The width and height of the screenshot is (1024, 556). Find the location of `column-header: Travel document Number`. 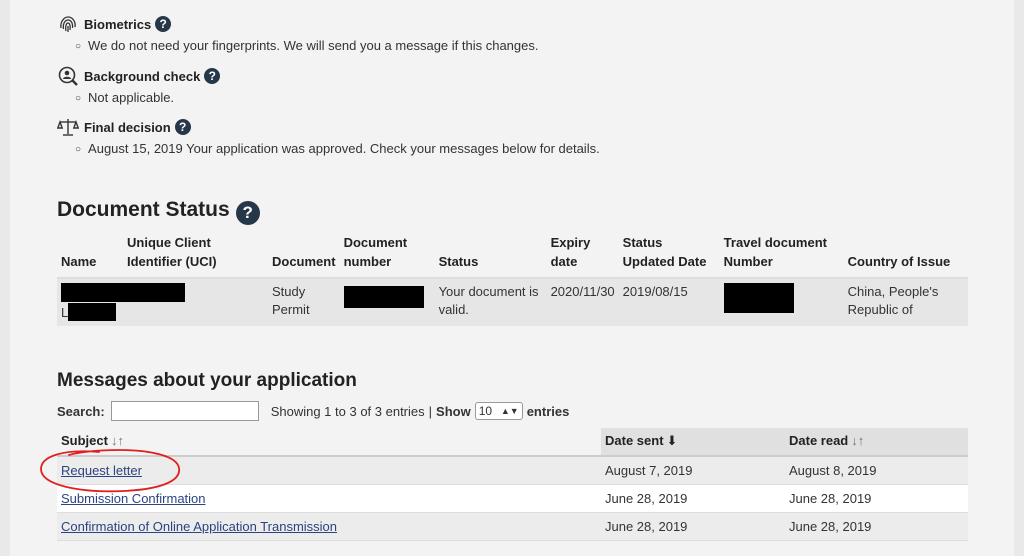

column-header: Travel document Number is located at coordinates (781, 254).